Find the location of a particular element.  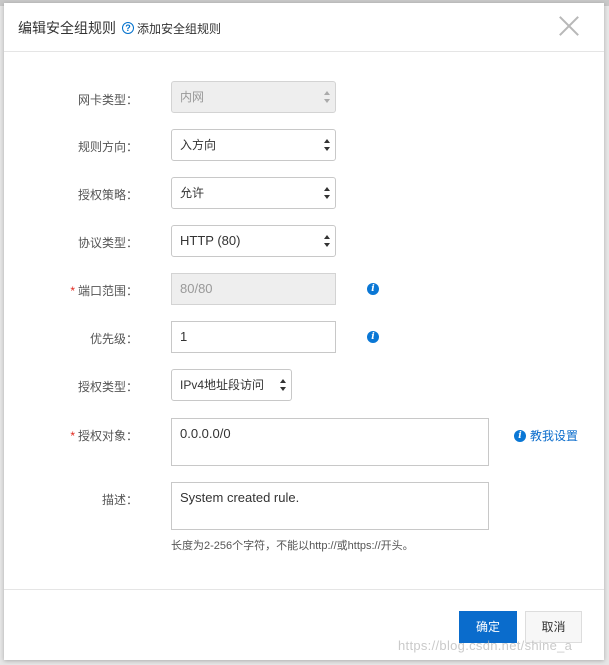

port-range-label: 端口范围： is located at coordinates (107, 291).